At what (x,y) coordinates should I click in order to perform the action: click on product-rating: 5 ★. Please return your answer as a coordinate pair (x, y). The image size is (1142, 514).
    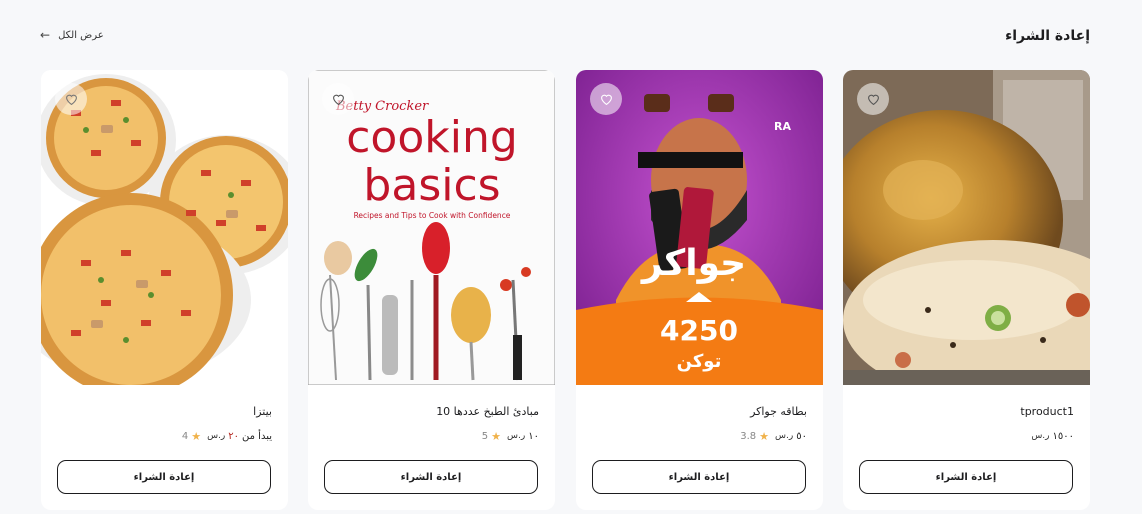
    Looking at the image, I should click on (491, 436).